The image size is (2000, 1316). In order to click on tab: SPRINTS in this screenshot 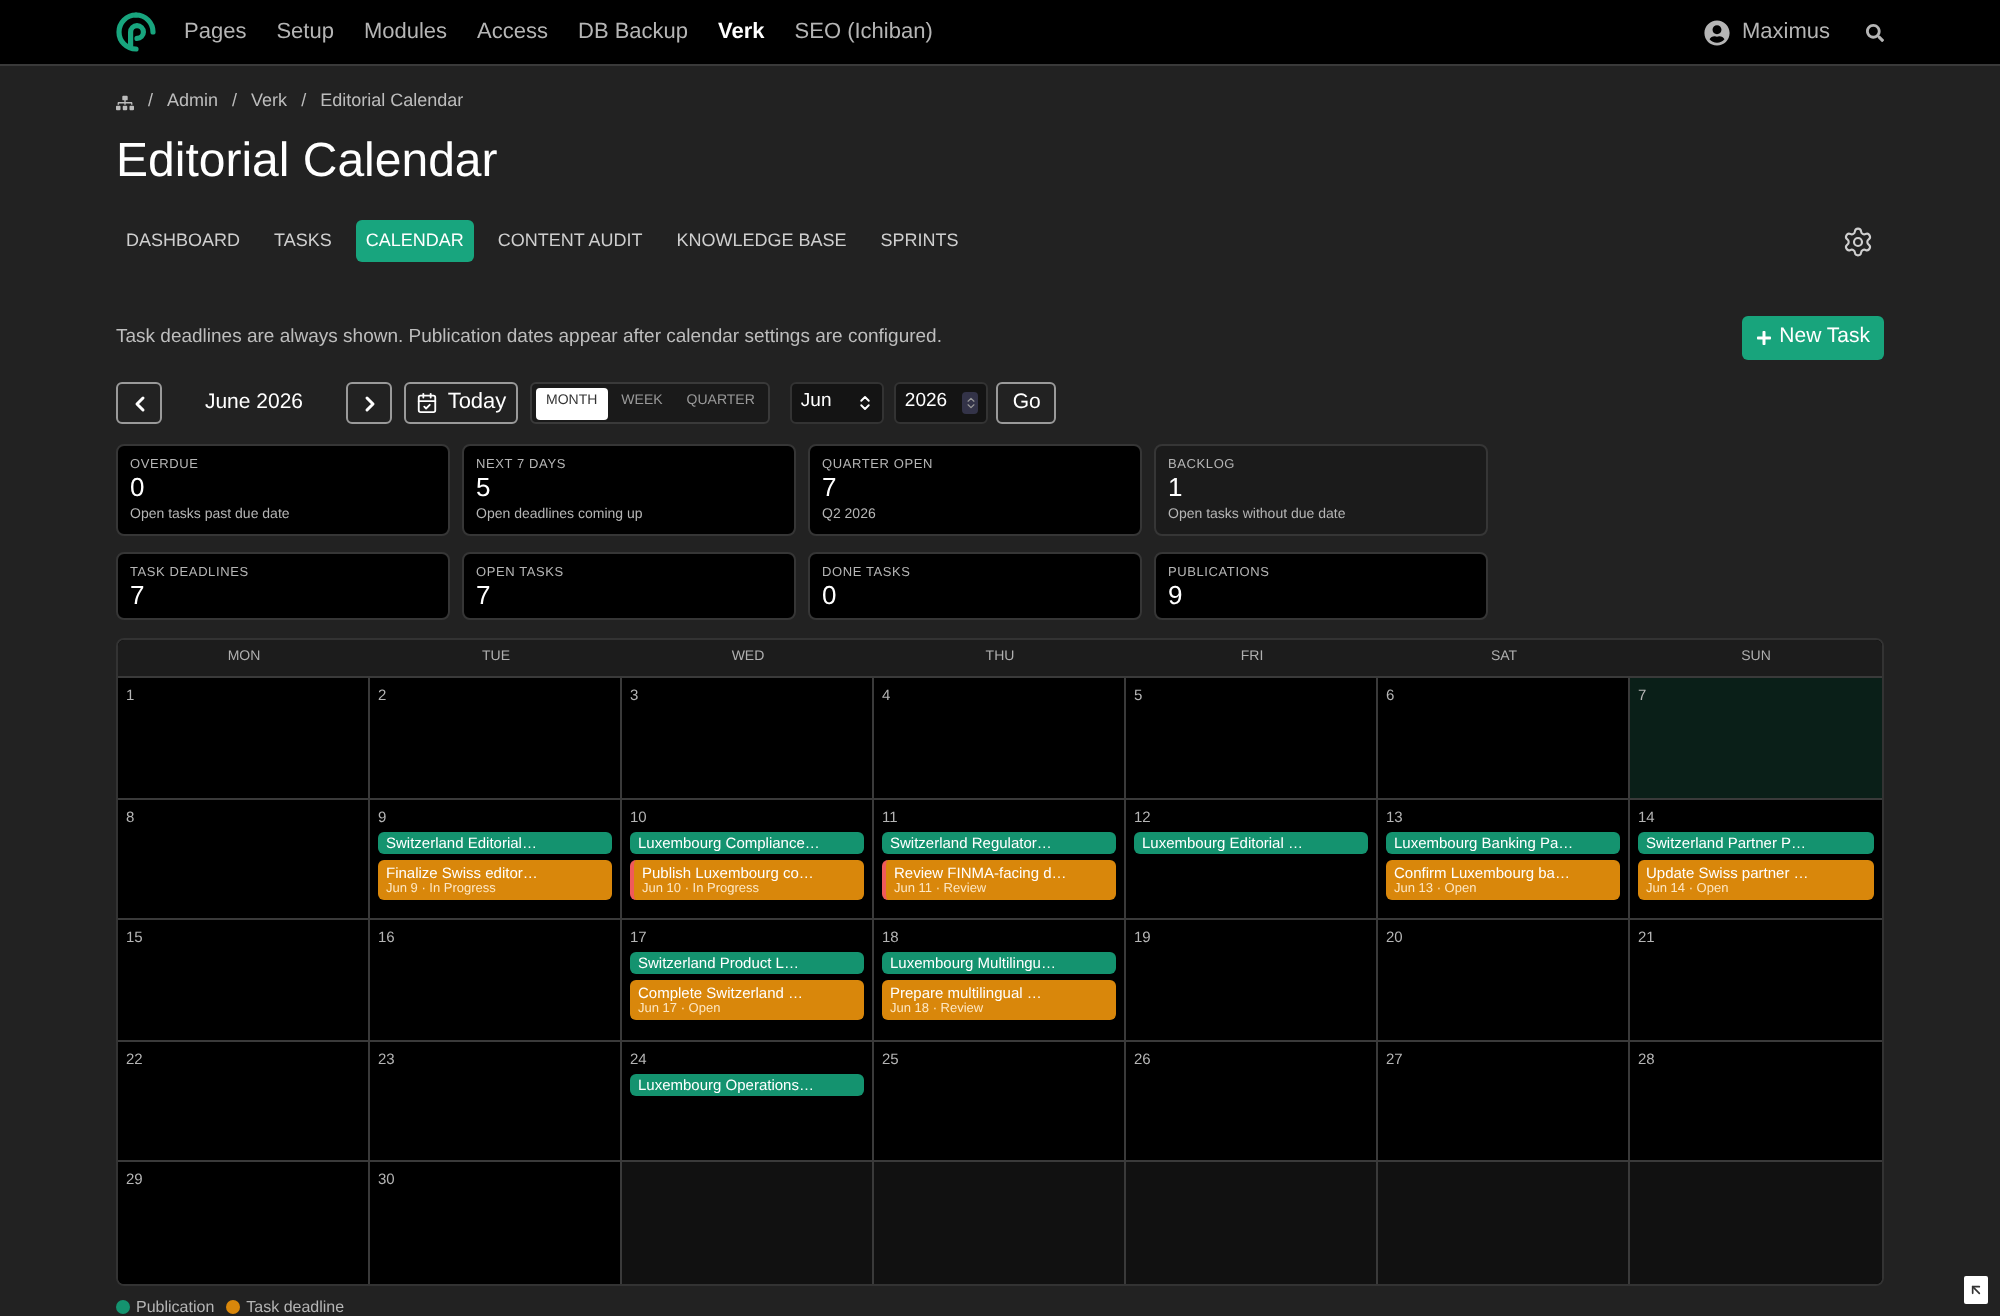, I will do `click(919, 241)`.